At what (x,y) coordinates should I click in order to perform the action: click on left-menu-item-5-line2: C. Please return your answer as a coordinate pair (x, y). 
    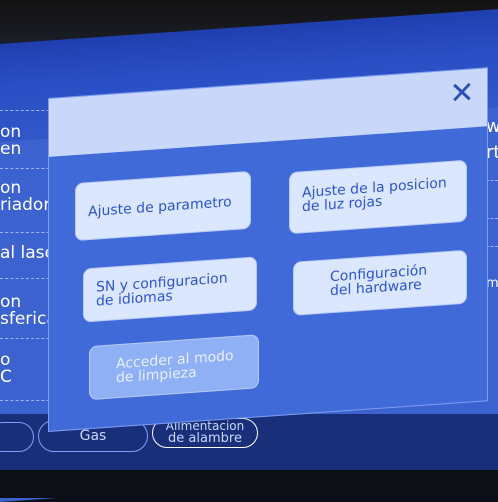
    Looking at the image, I should click on (6, 377).